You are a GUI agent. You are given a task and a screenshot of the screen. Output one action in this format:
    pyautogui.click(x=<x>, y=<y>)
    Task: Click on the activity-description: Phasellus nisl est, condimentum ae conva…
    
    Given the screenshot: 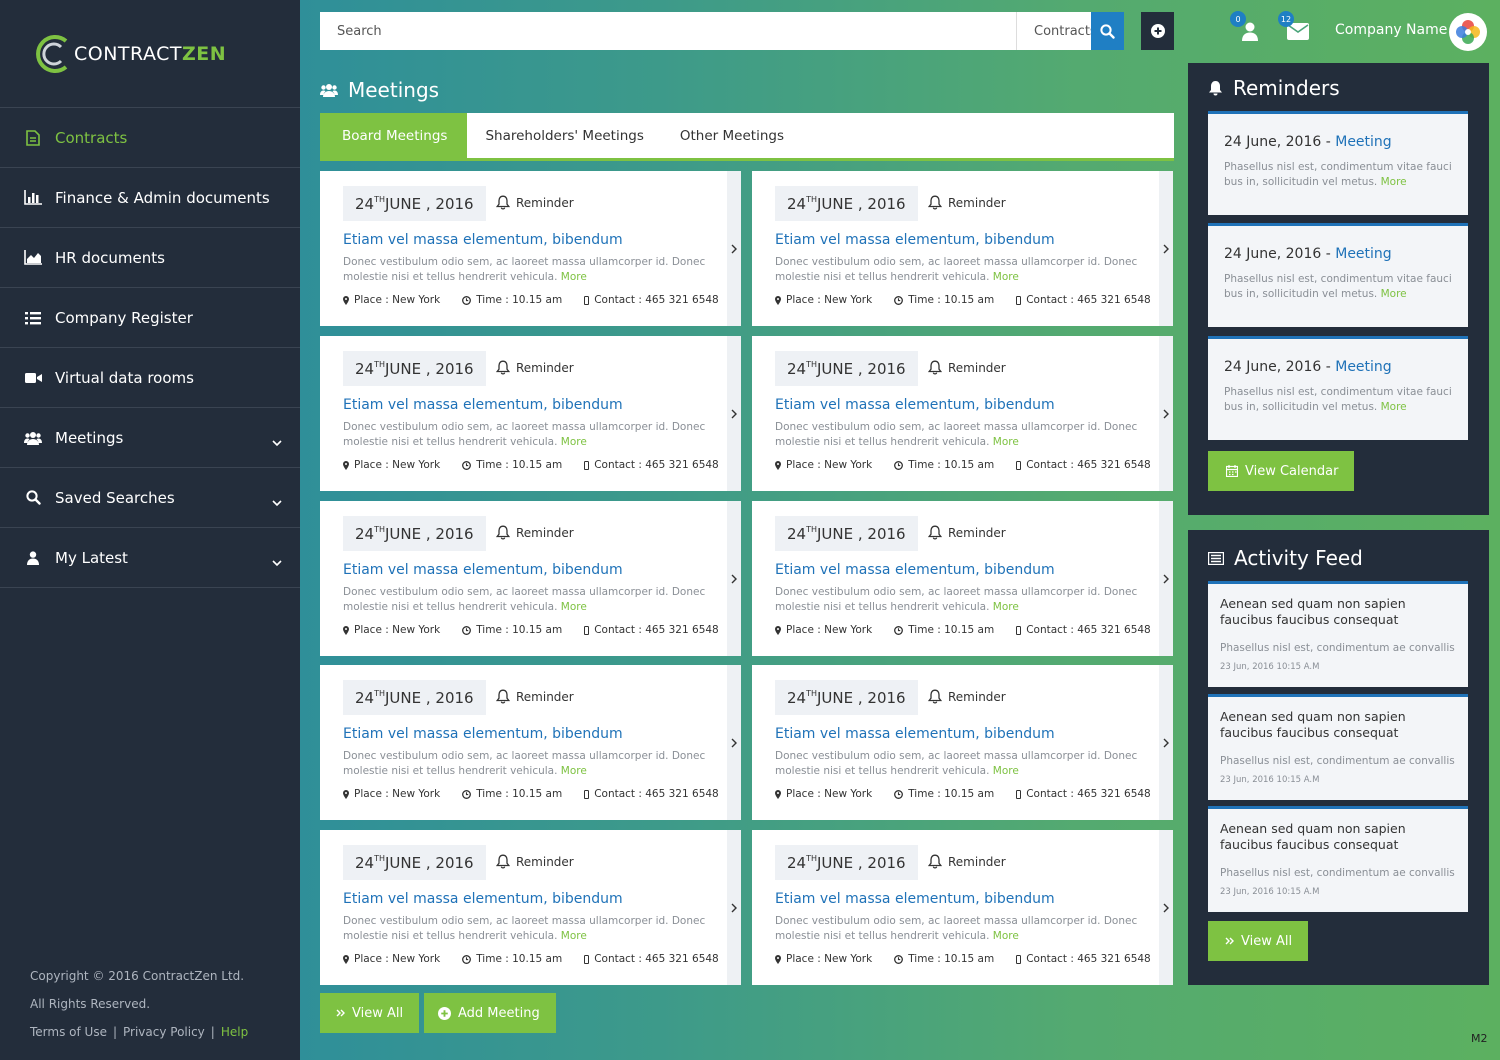 What is the action you would take?
    pyautogui.click(x=1337, y=873)
    